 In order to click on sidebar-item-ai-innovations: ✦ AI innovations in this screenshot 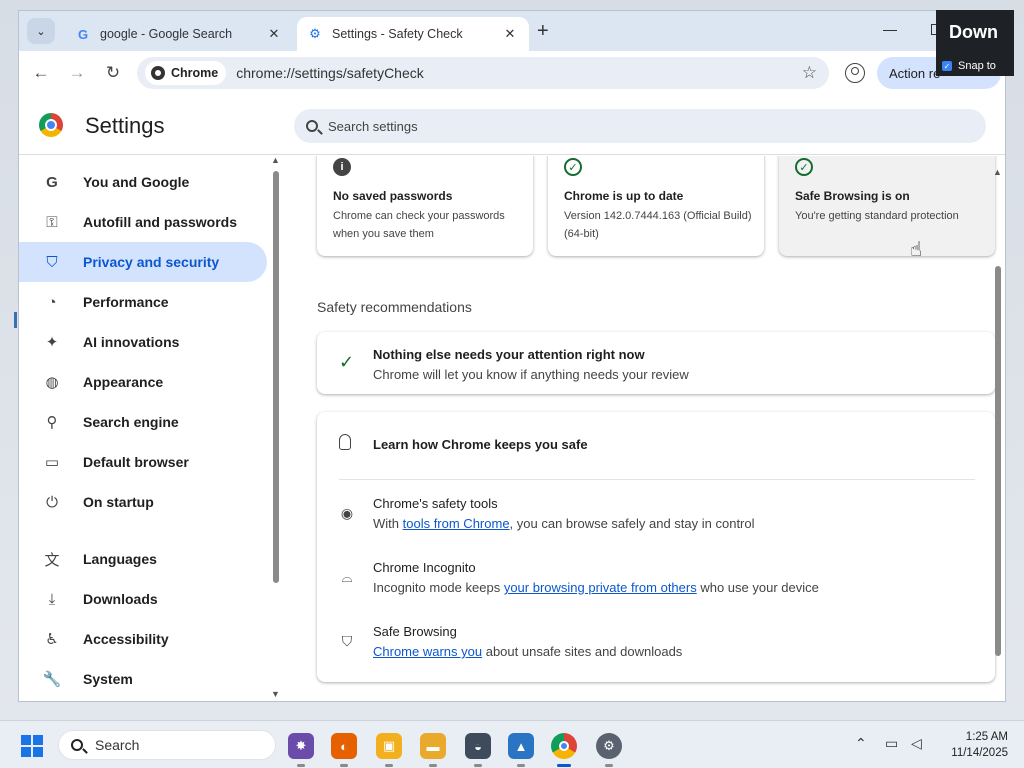, I will do `click(143, 342)`.